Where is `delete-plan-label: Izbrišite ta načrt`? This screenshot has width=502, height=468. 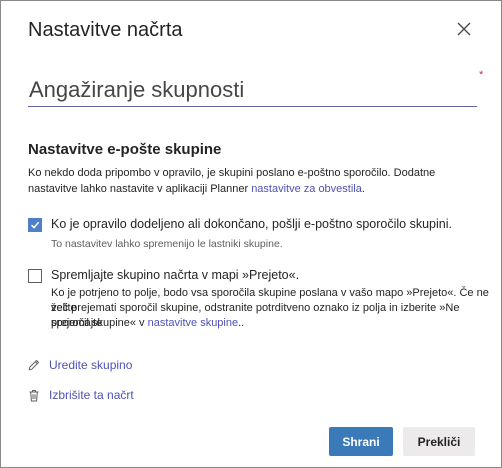 delete-plan-label: Izbrišite ta načrt is located at coordinates (91, 395).